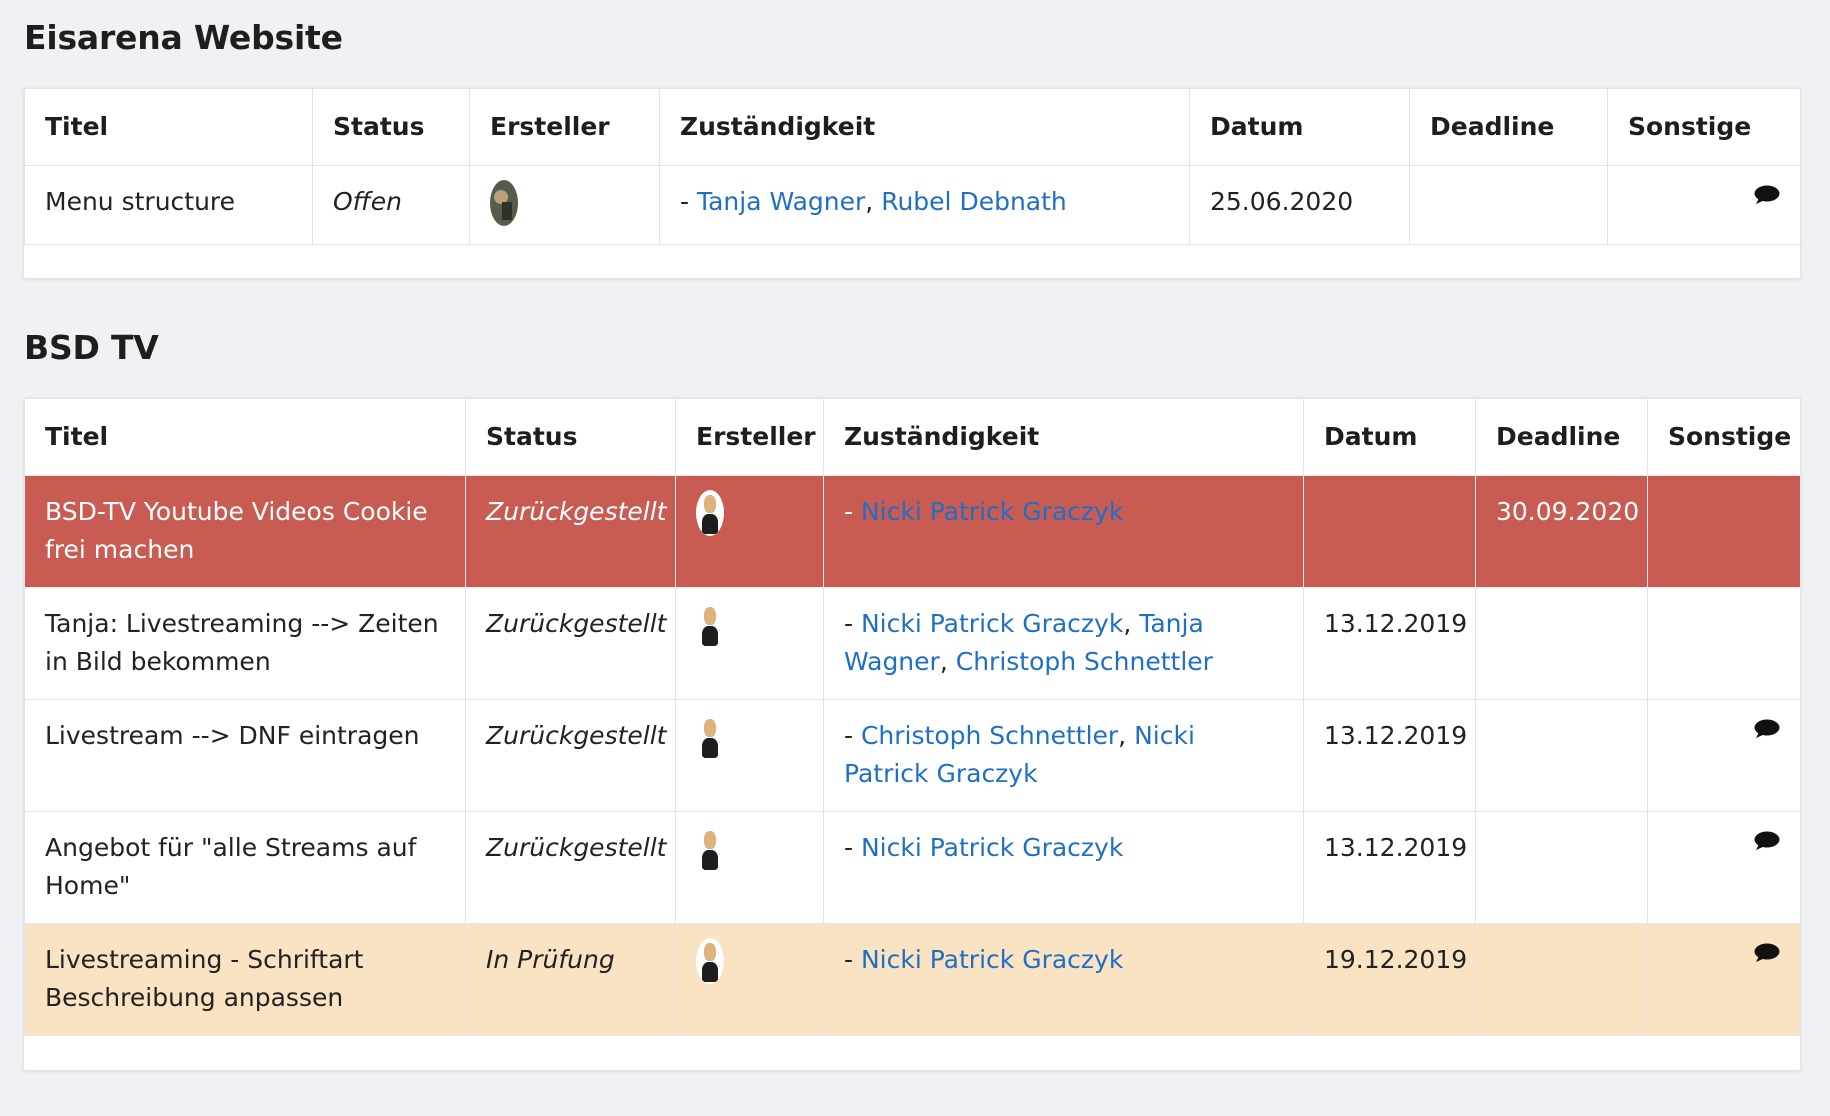 This screenshot has height=1116, width=1830. Describe the element at coordinates (1389, 531) in the screenshot. I see `task-date` at that location.